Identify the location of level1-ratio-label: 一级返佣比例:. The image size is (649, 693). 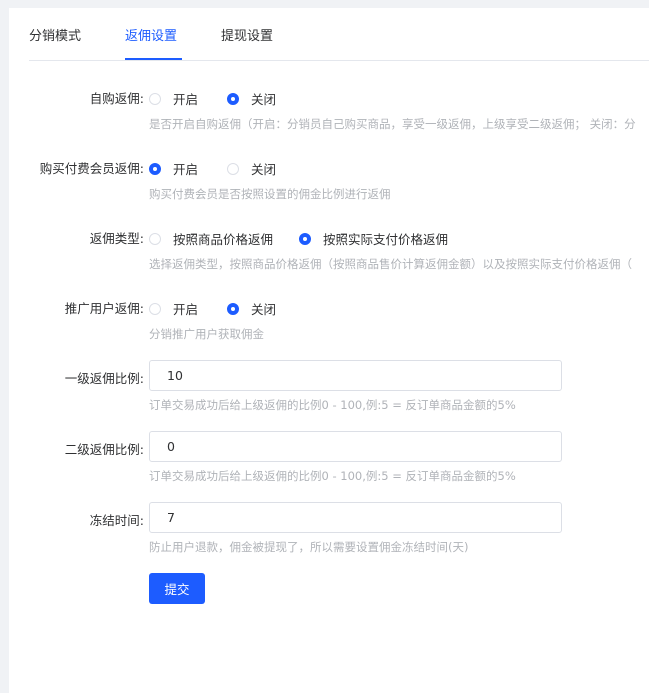
(104, 378).